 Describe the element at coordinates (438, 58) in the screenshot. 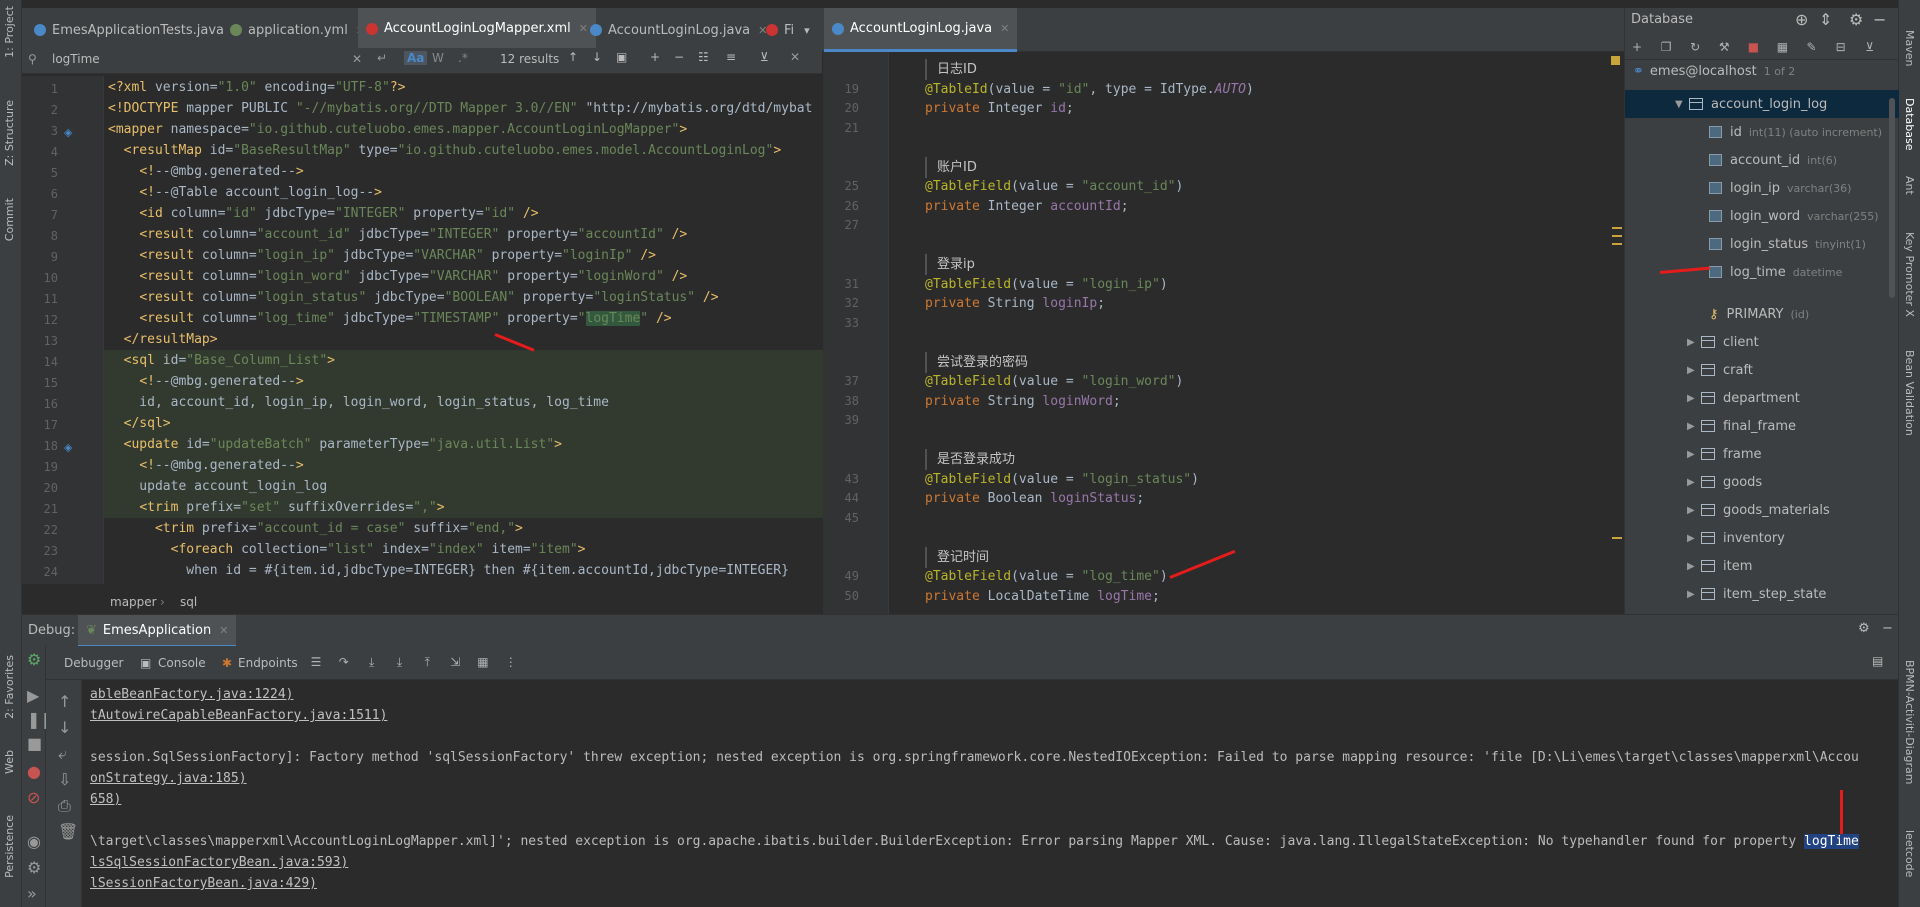

I see `whole-word-button: W` at that location.